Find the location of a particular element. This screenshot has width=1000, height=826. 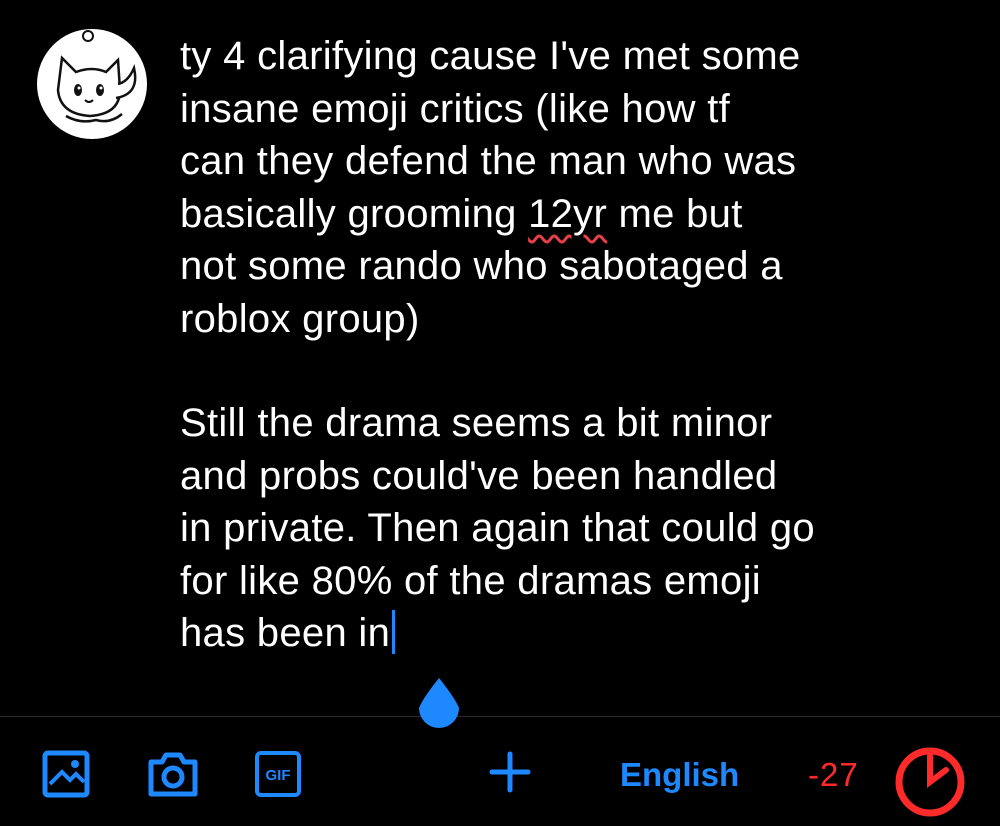

camera-icon is located at coordinates (173, 774).